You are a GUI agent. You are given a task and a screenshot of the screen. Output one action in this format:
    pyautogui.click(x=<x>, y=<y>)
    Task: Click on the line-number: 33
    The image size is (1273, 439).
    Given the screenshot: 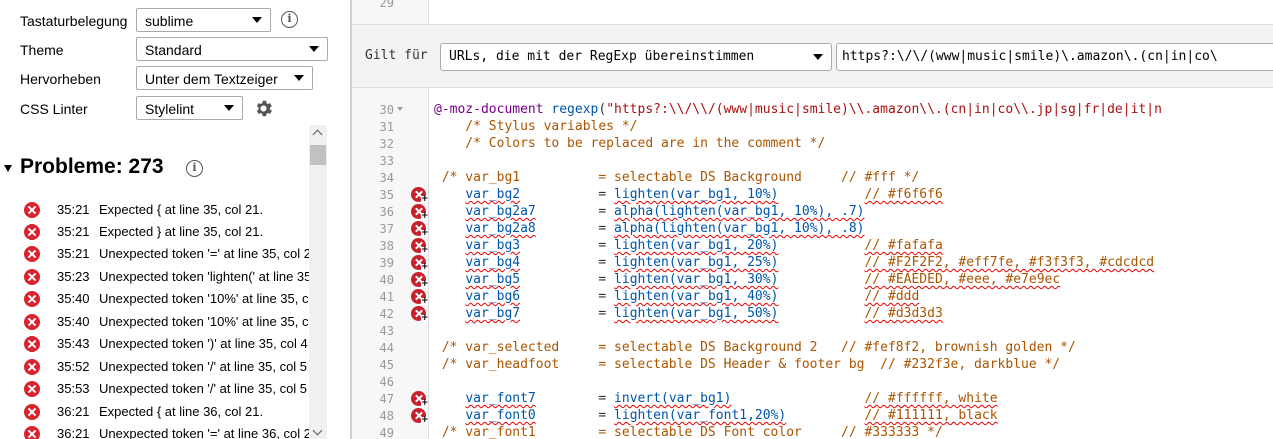 What is the action you would take?
    pyautogui.click(x=386, y=161)
    